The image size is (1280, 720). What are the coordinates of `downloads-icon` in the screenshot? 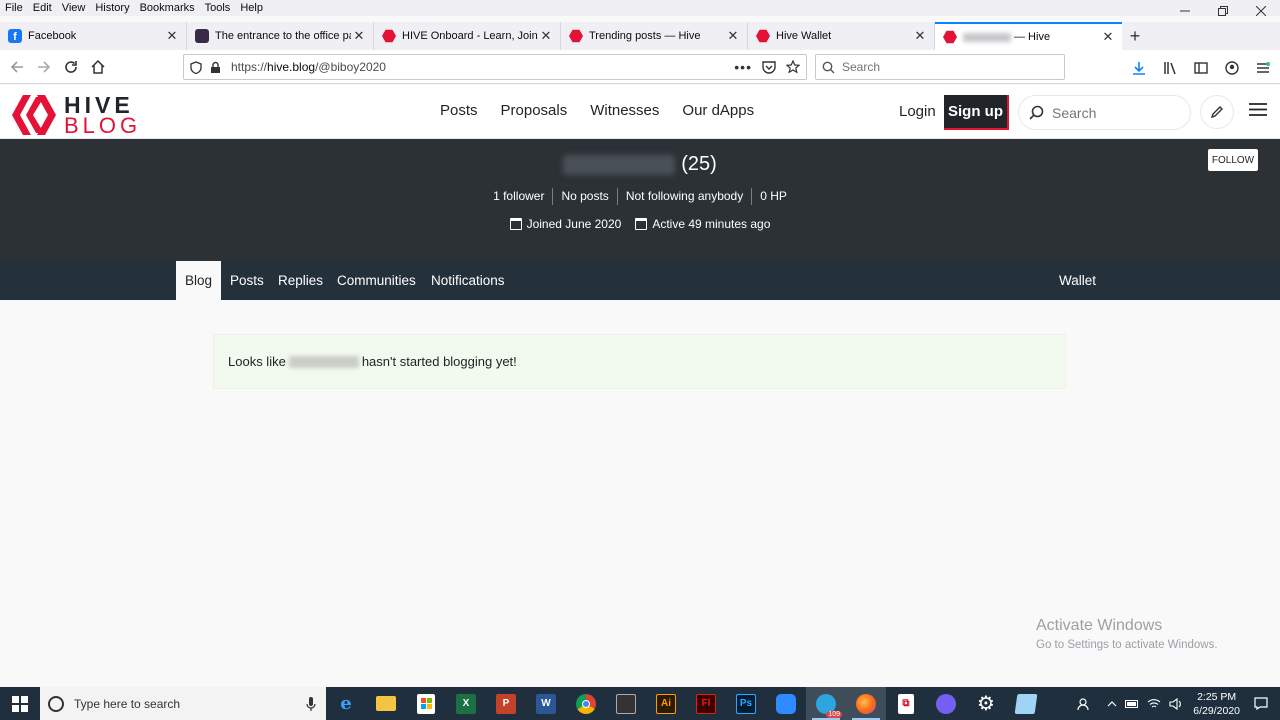 It's located at (1138, 67).